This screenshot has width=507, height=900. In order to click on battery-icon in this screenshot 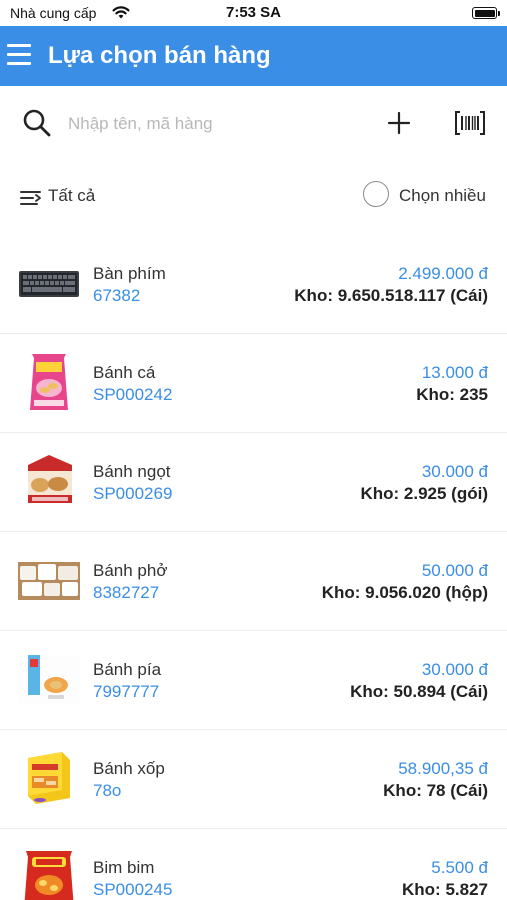, I will do `click(484, 13)`.